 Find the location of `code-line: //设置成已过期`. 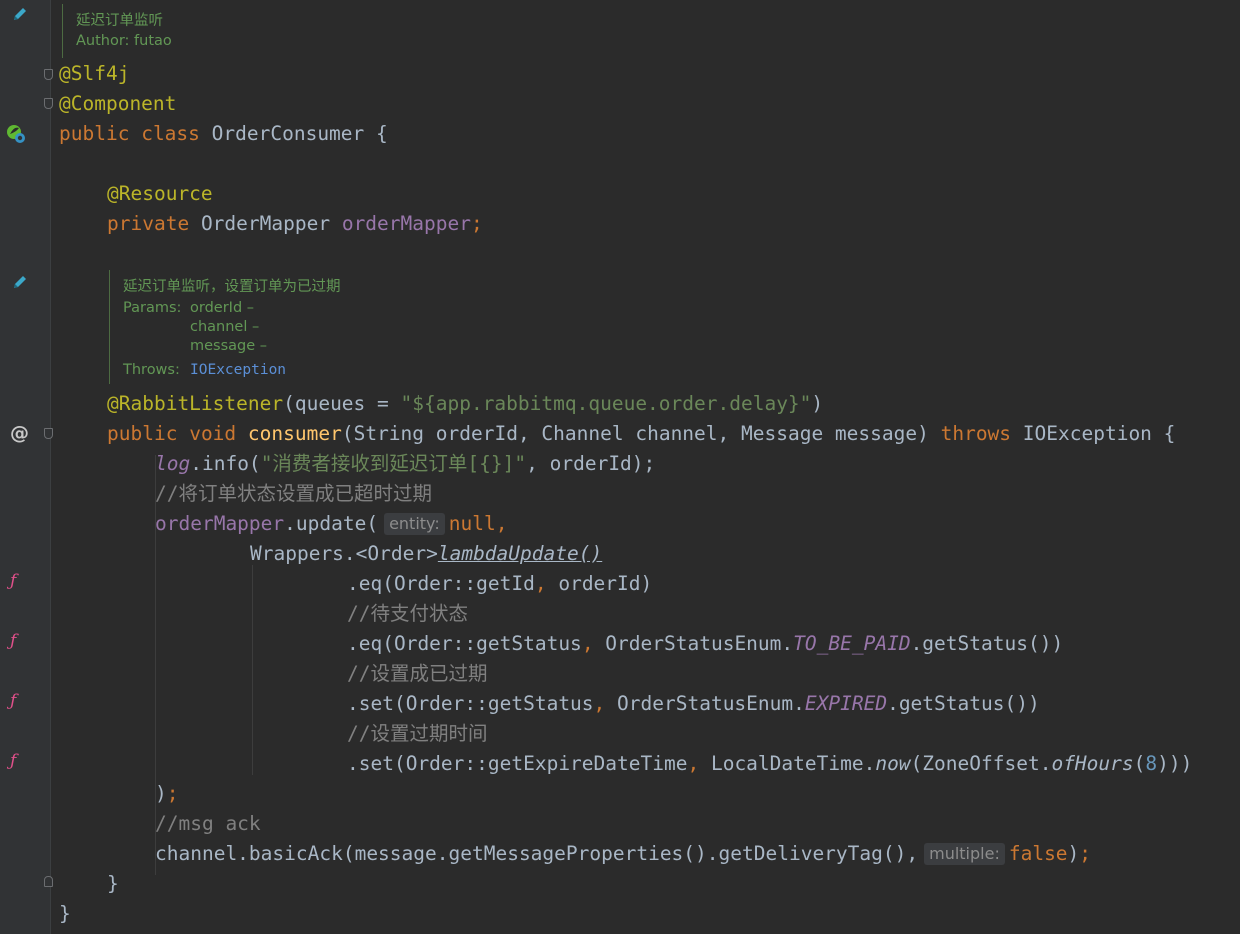

code-line: //设置成已过期 is located at coordinates (417, 674).